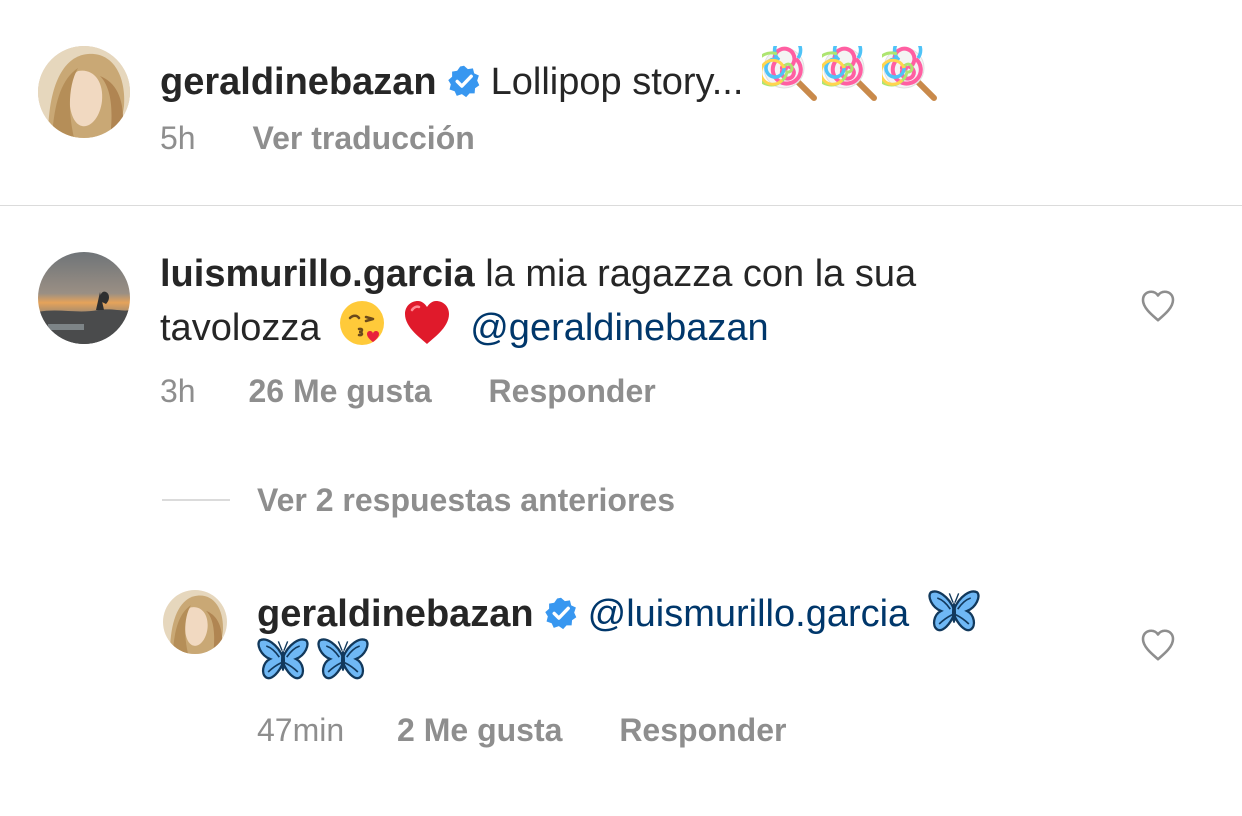  What do you see at coordinates (749, 614) in the screenshot?
I see `reply-mention: @luismurillo.garcia` at bounding box center [749, 614].